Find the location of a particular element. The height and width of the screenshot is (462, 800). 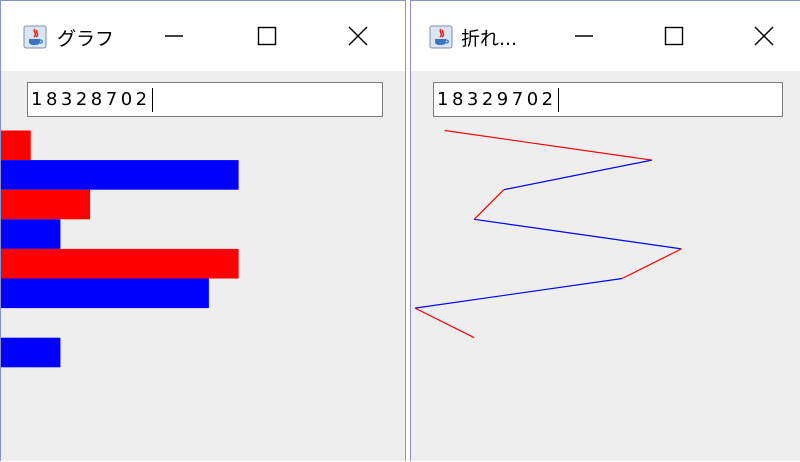

window-title: グラフ is located at coordinates (86, 39).